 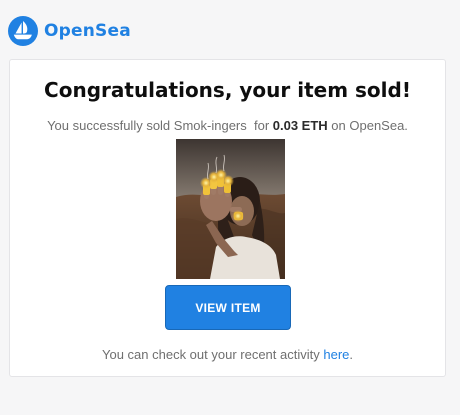 What do you see at coordinates (259, 125) in the screenshot?
I see `message-for: for` at bounding box center [259, 125].